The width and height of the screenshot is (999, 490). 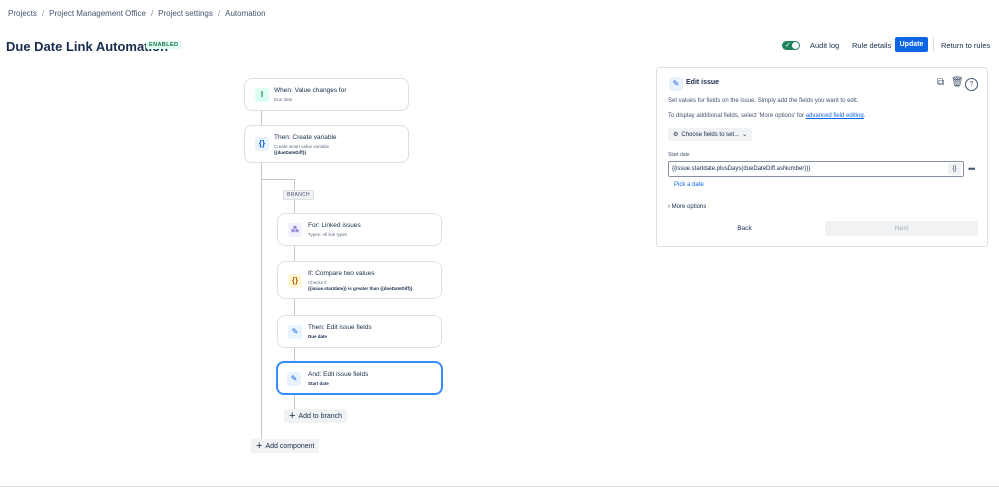 I want to click on return-to-rules-link: Return to rules, so click(x=965, y=45).